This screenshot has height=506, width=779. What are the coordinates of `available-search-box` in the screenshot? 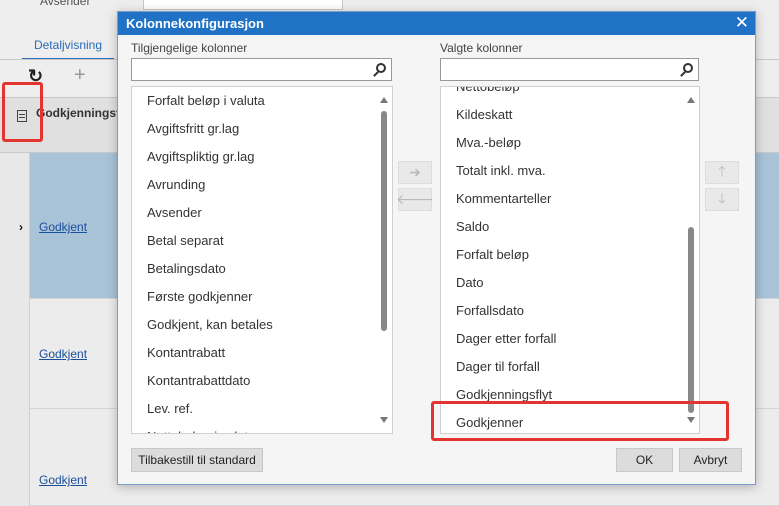 It's located at (261, 69).